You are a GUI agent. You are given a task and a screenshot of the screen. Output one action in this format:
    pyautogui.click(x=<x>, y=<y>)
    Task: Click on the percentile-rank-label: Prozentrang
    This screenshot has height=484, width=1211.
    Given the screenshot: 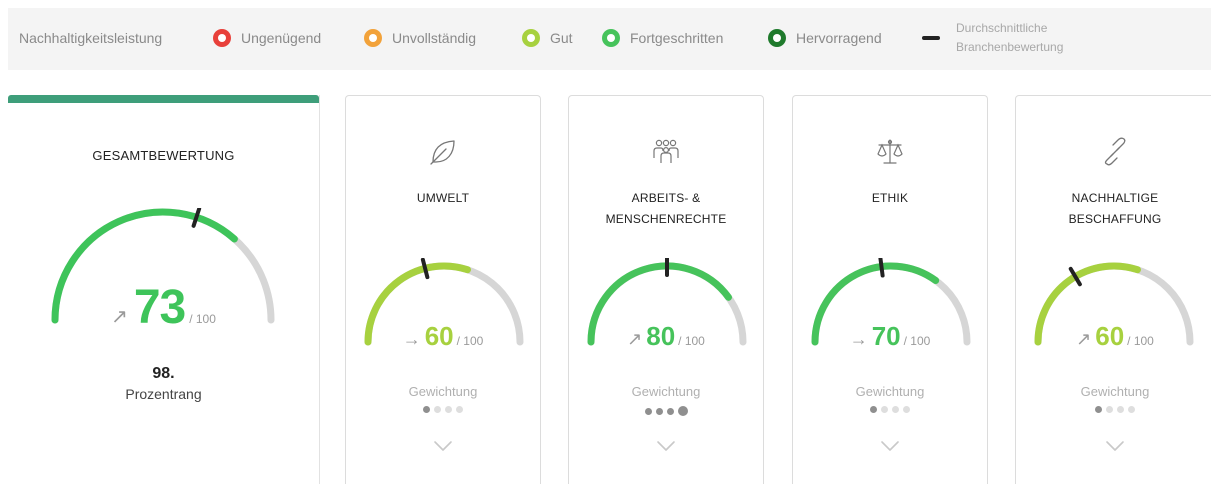 What is the action you would take?
    pyautogui.click(x=163, y=394)
    